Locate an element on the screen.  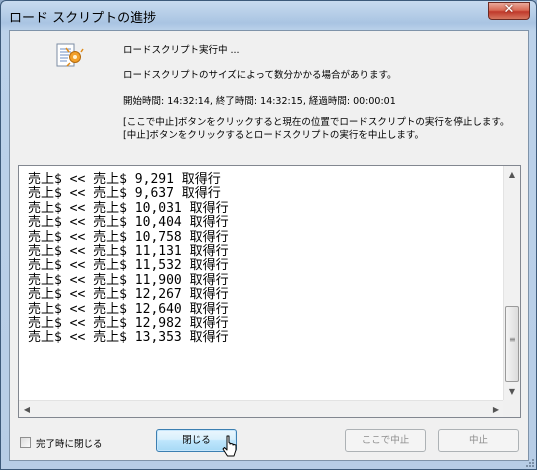
resize-grip-icon is located at coordinates (530, 463).